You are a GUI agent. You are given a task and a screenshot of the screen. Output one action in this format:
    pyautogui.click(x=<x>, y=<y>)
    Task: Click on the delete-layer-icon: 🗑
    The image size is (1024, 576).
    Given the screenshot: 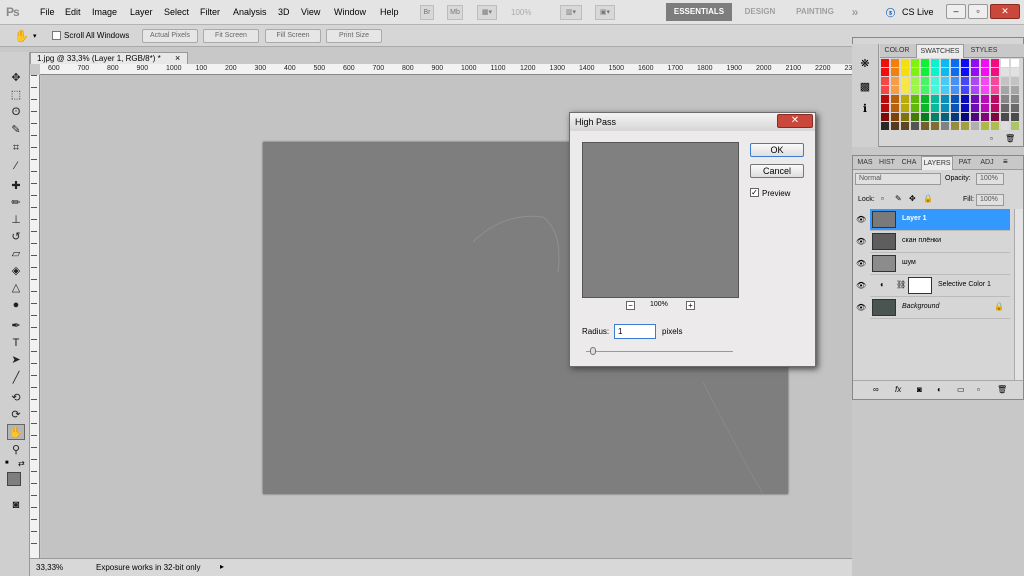 What is the action you would take?
    pyautogui.click(x=1002, y=389)
    